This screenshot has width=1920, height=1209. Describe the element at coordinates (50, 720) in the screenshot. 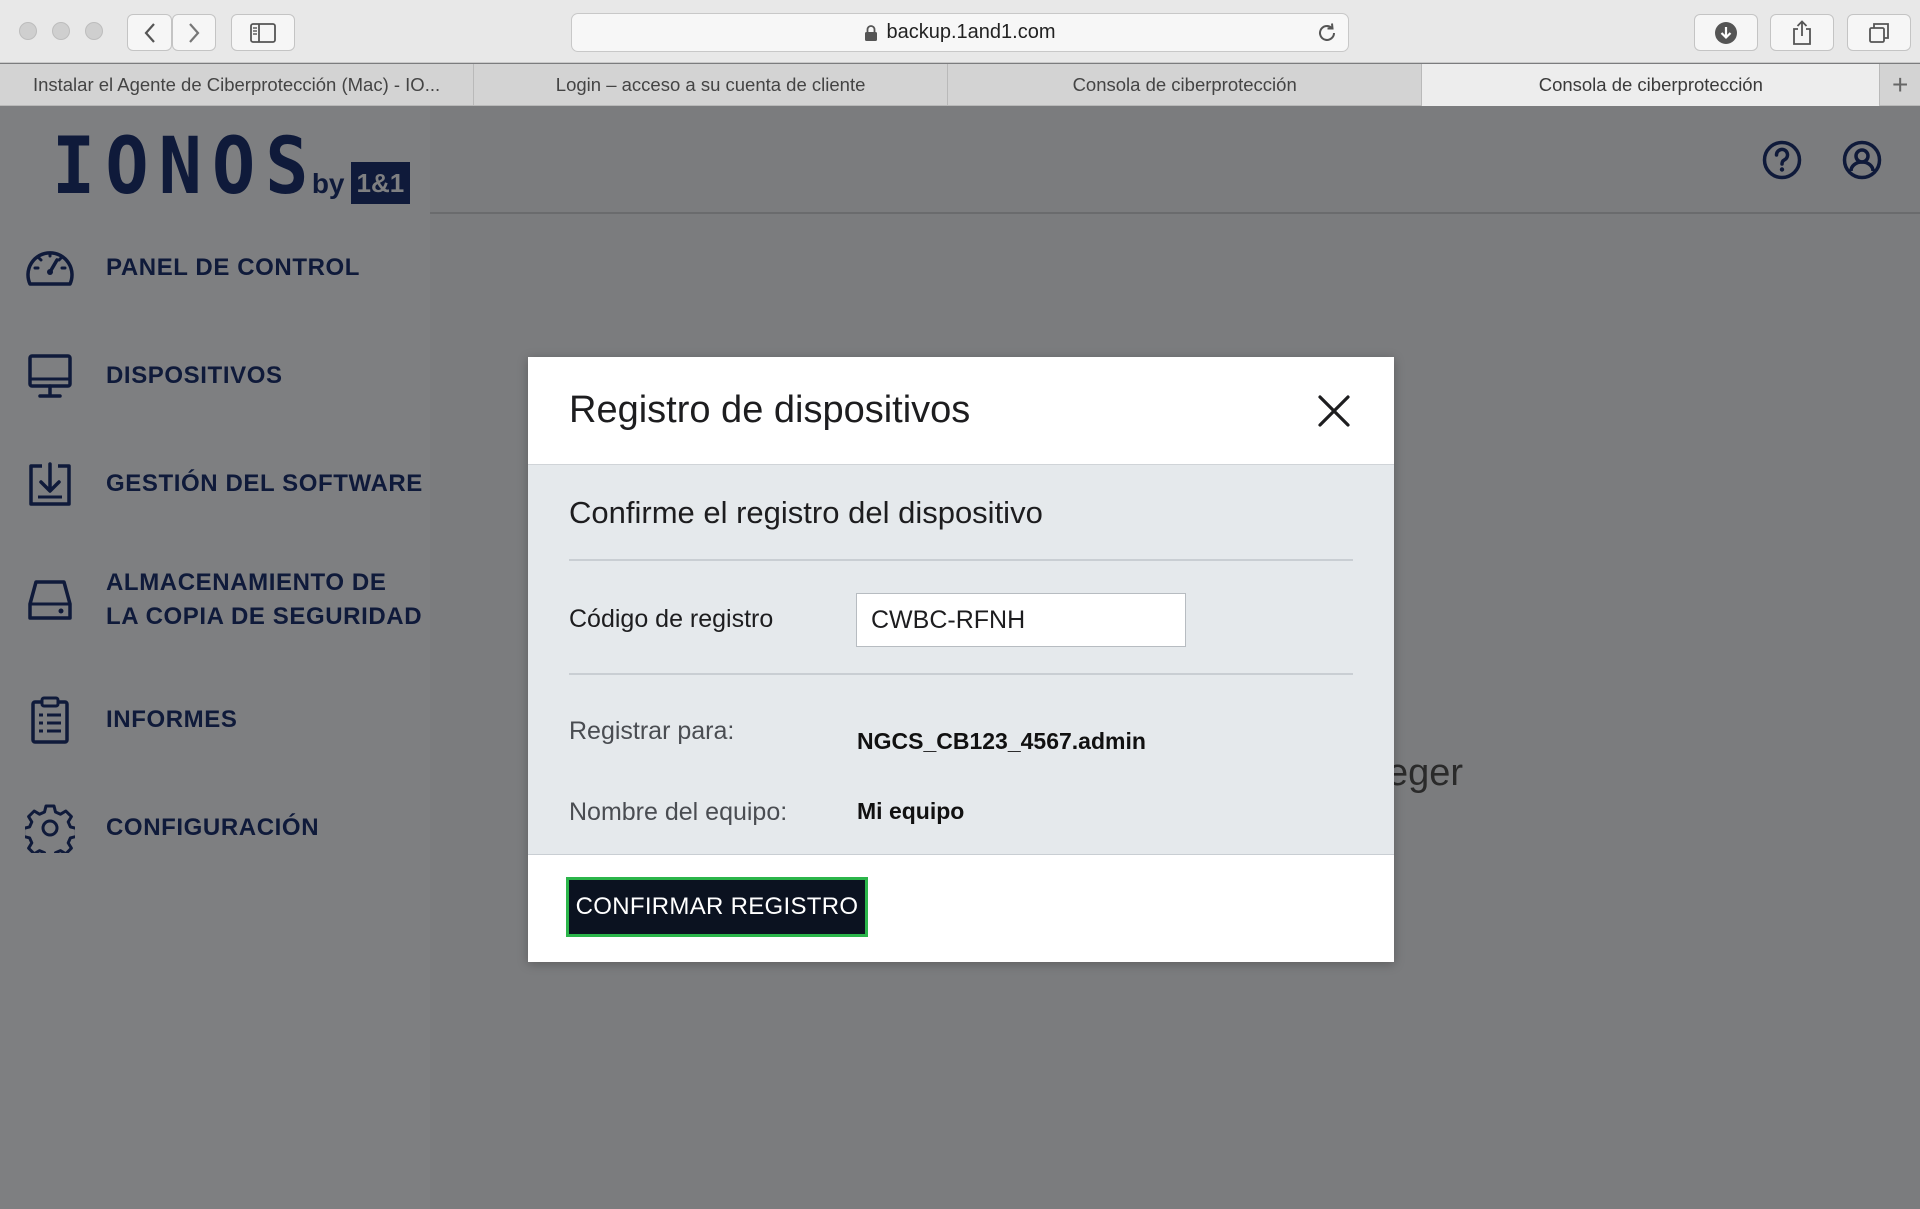

I see `clipboard-report-icon` at that location.